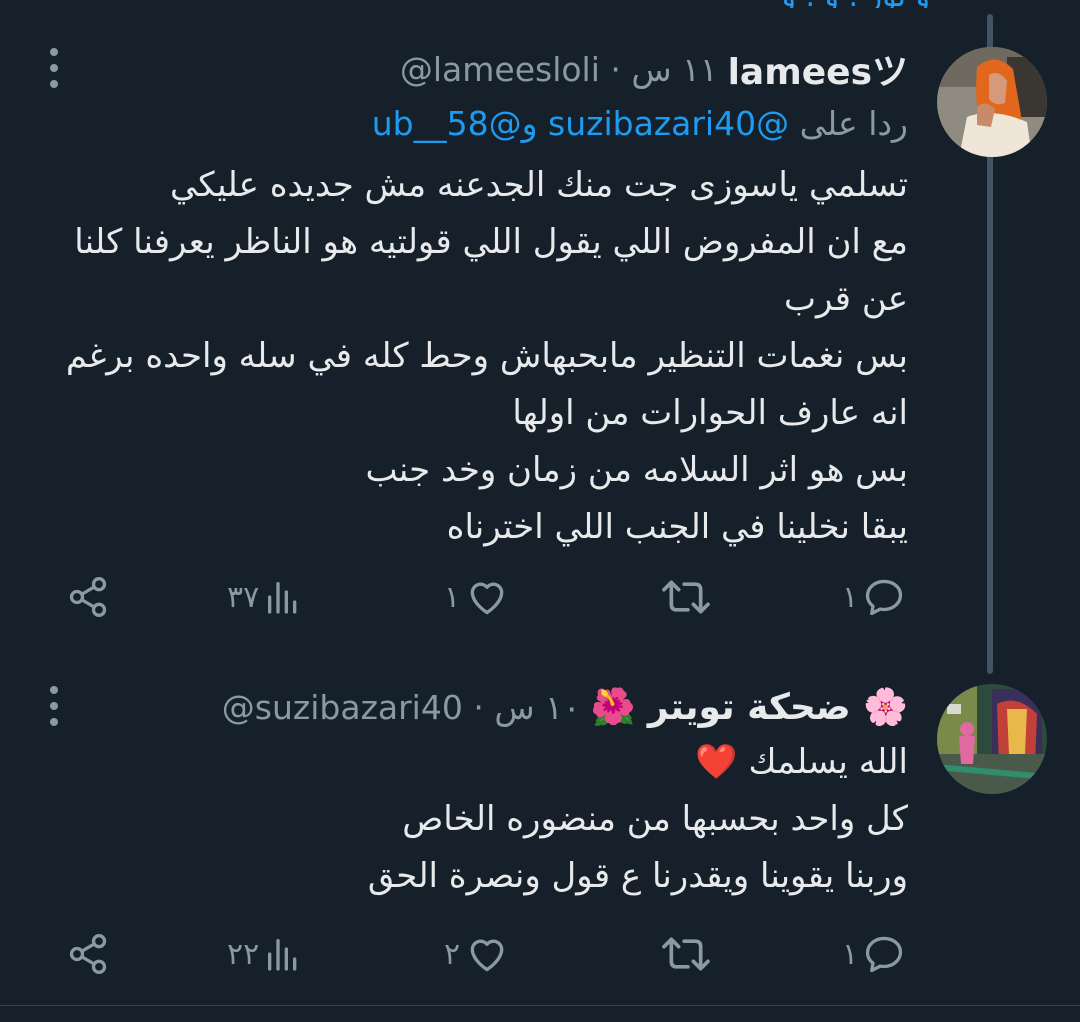 This screenshot has width=1080, height=1022. What do you see at coordinates (265, 954) in the screenshot?
I see `views-button: ٢٢` at bounding box center [265, 954].